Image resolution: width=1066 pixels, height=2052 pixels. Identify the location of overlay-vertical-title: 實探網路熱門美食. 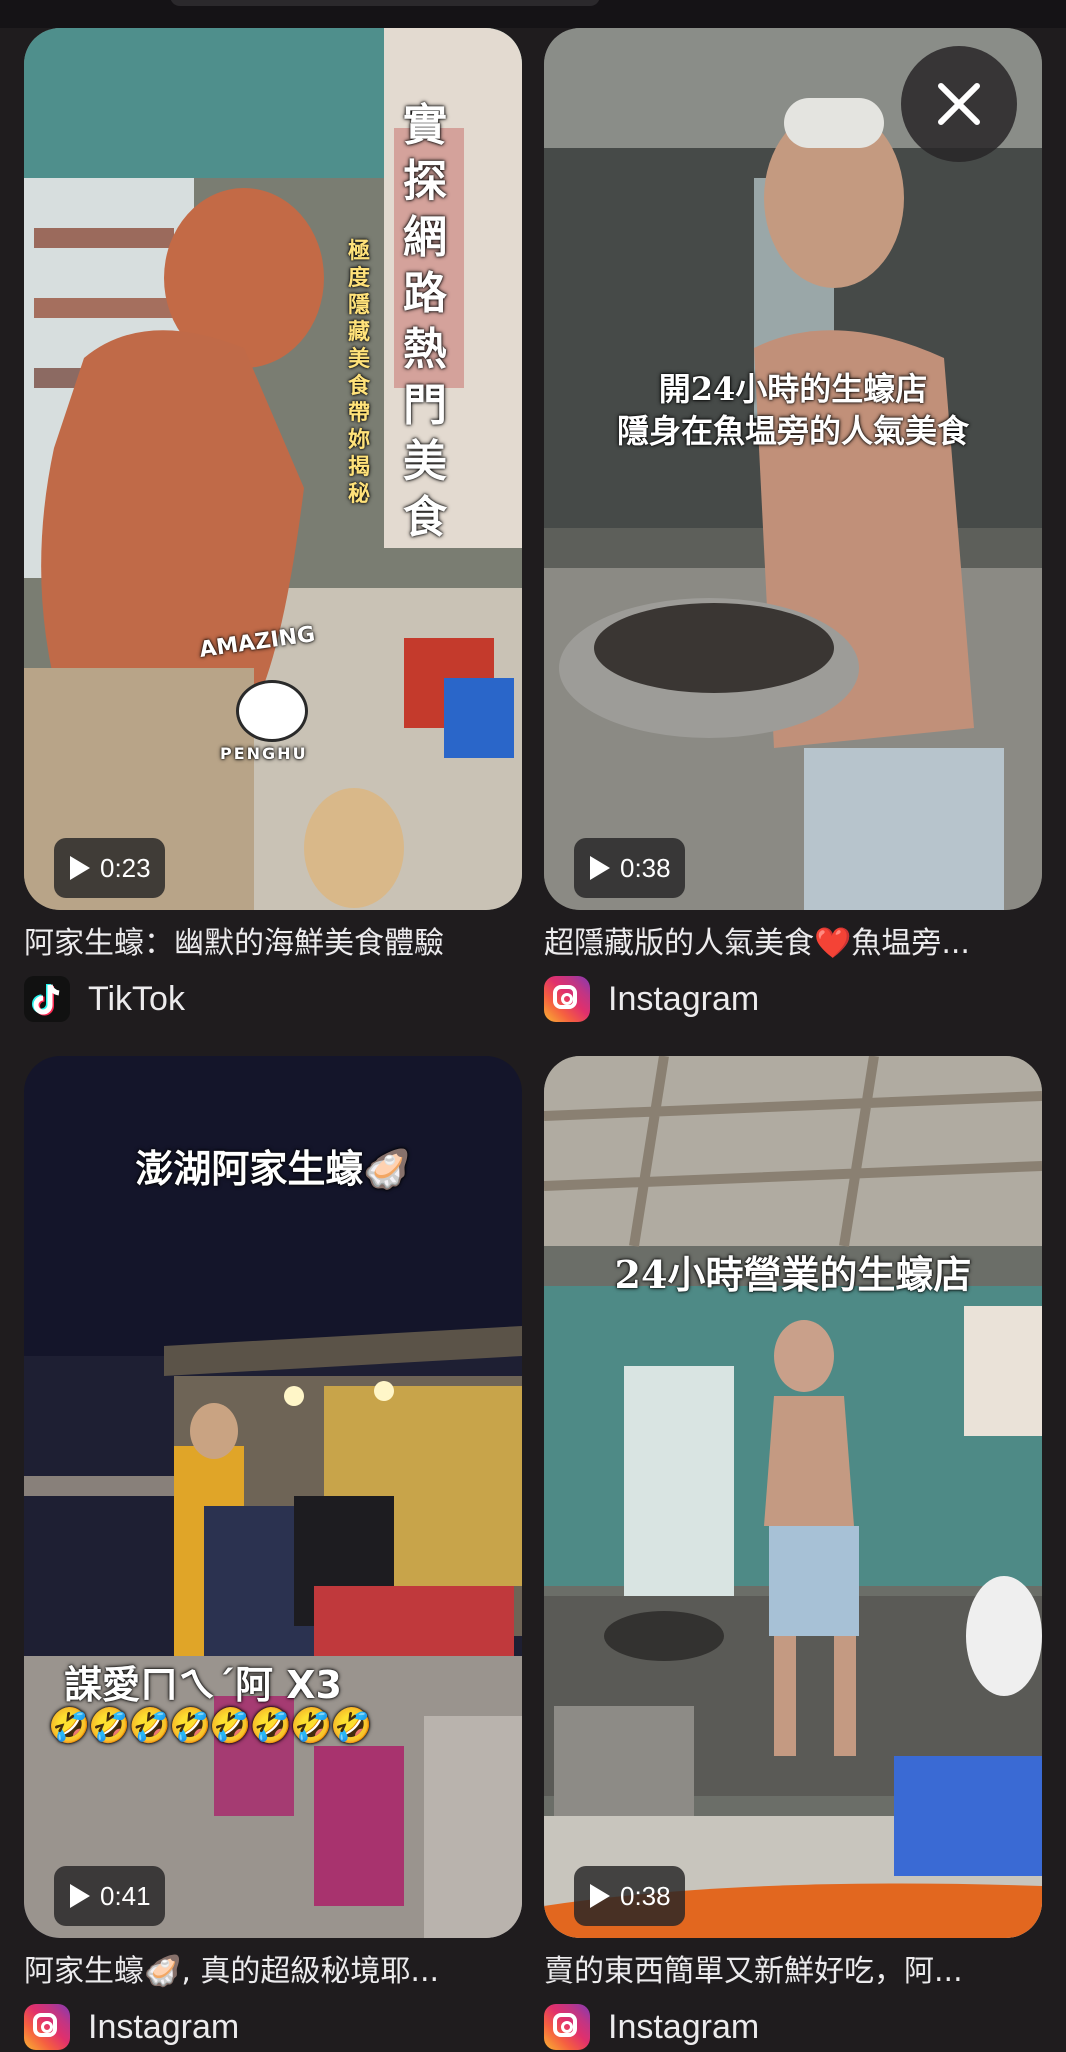
(425, 321).